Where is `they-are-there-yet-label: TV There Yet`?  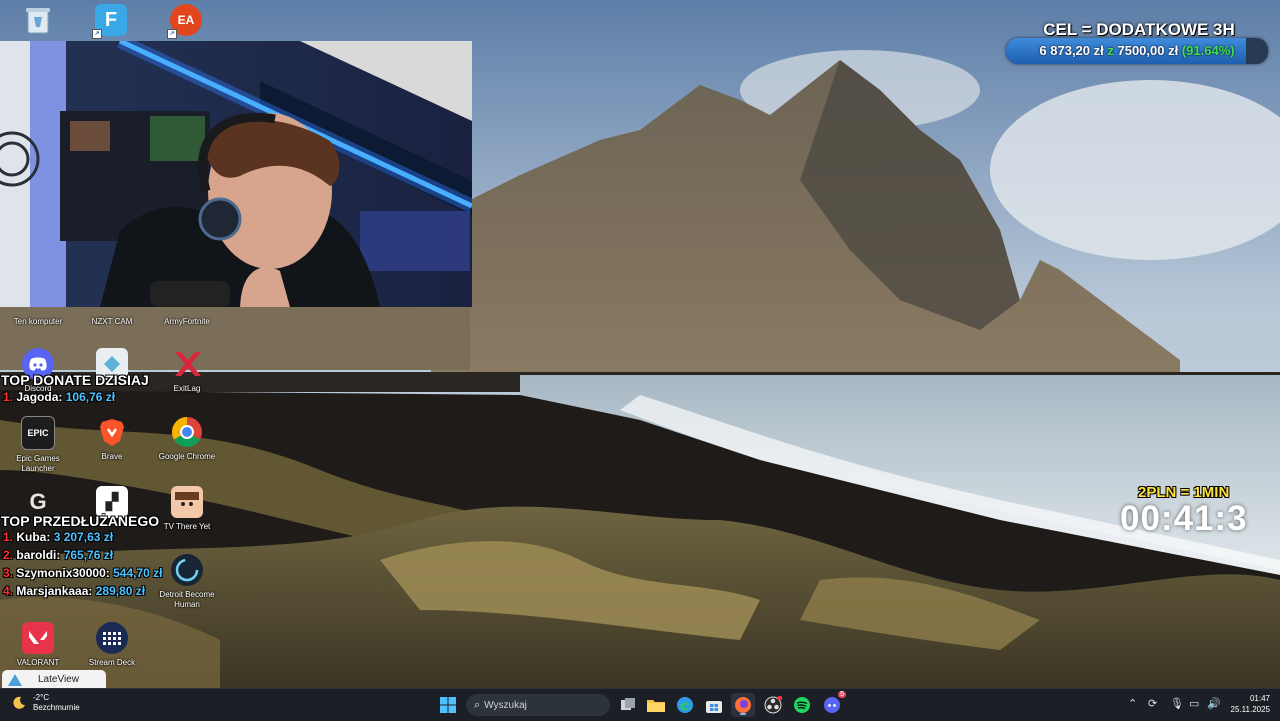 they-are-there-yet-label: TV There Yet is located at coordinates (187, 526).